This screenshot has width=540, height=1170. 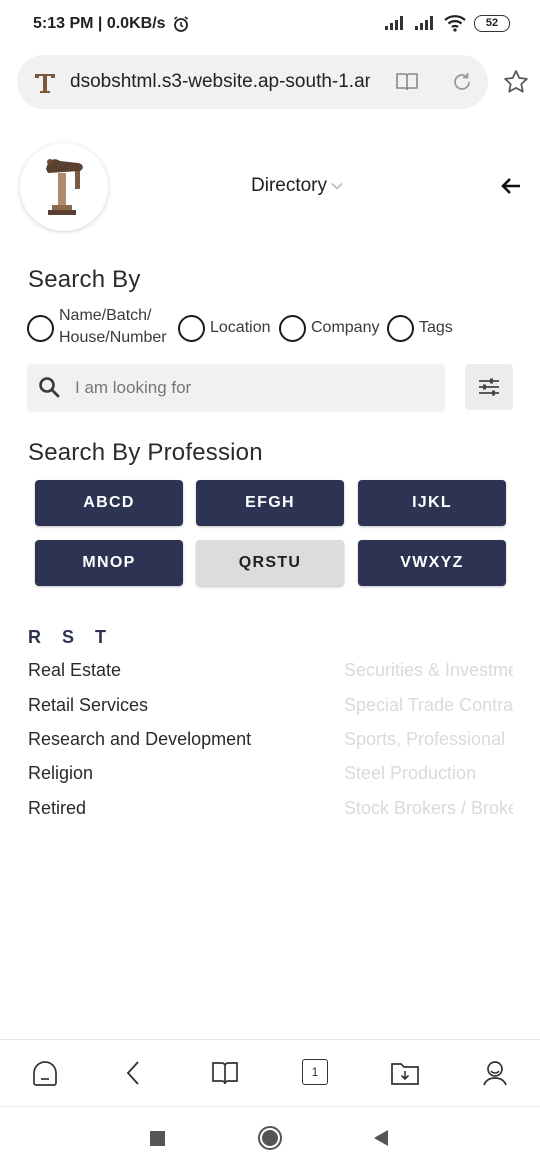 I want to click on profession-button-vwxyz: VWXYZ, so click(x=432, y=563).